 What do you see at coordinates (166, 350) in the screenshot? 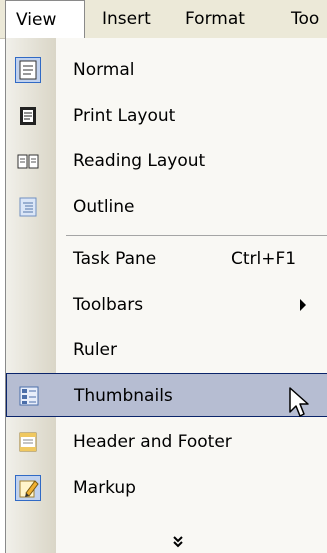
I see `menu-item-ruler: Ruler` at bounding box center [166, 350].